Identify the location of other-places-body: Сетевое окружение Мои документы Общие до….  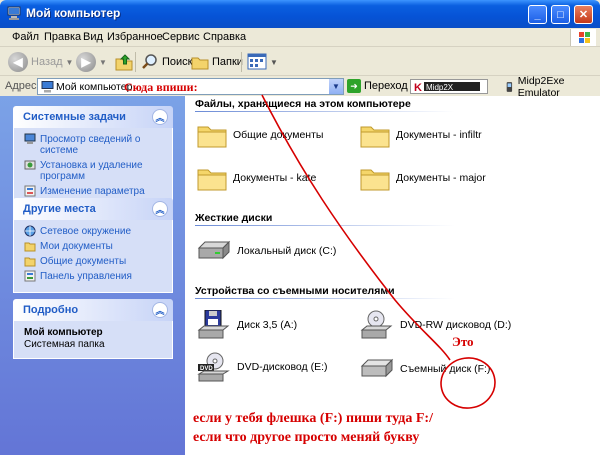
(93, 256).